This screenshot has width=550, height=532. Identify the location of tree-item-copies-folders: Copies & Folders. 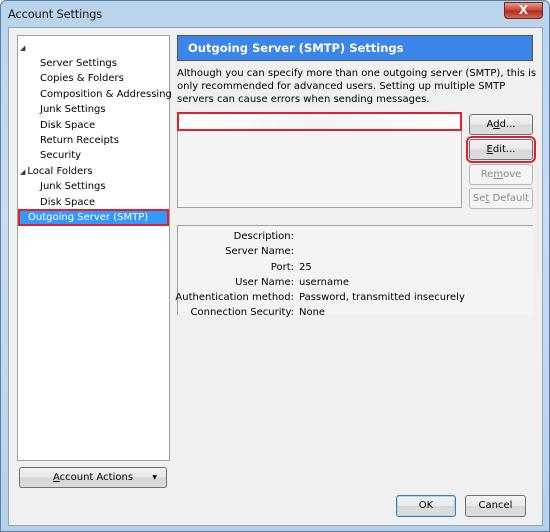
(82, 78).